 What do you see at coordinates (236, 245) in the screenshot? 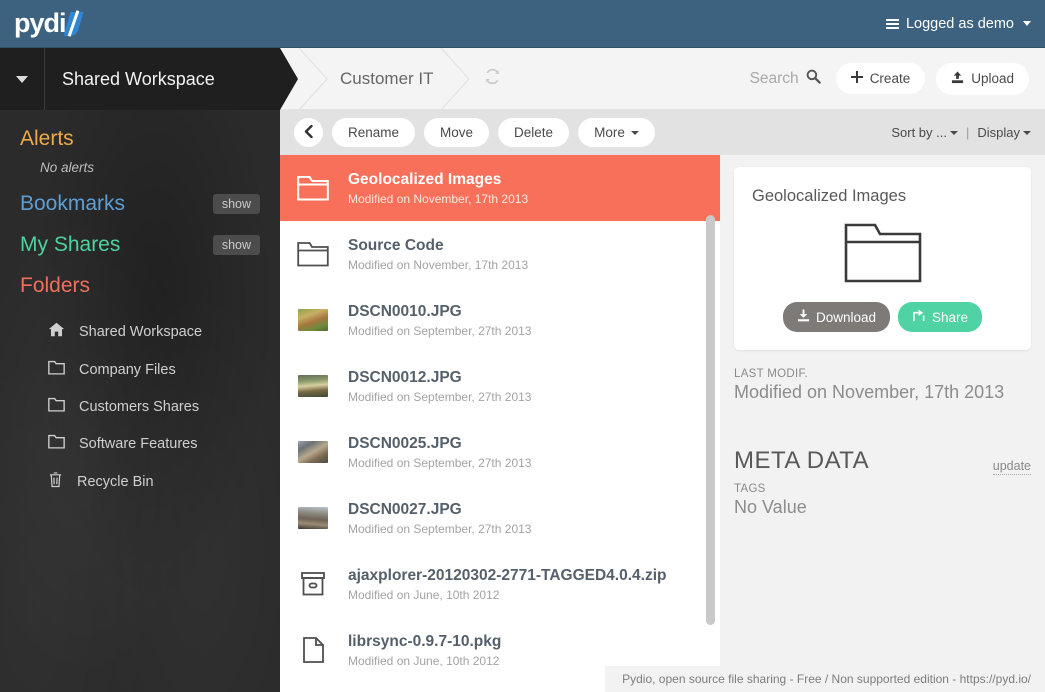
I see `my-shares-show-button: show` at bounding box center [236, 245].